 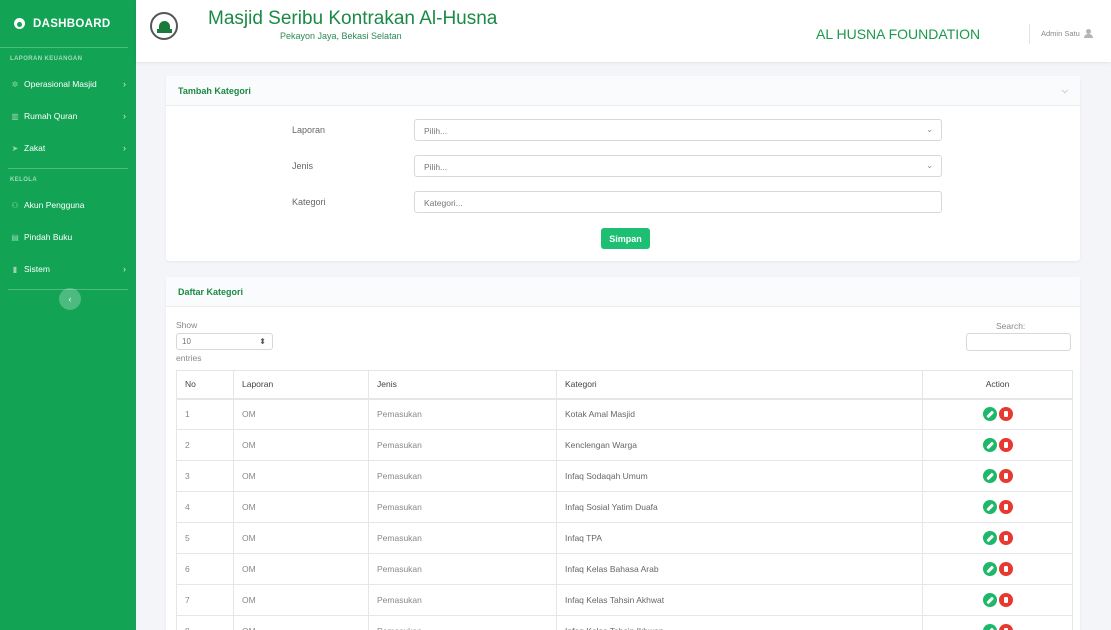 I want to click on add-category-header: Tambah Kategori ⌵, so click(x=623, y=91).